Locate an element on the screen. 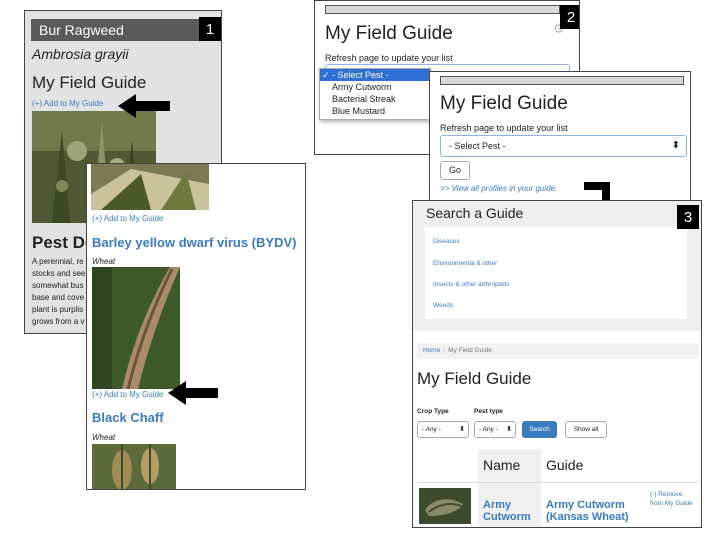 The height and width of the screenshot is (540, 720). add-to-guide-link: (+) Add to My Guide is located at coordinates (67, 103).